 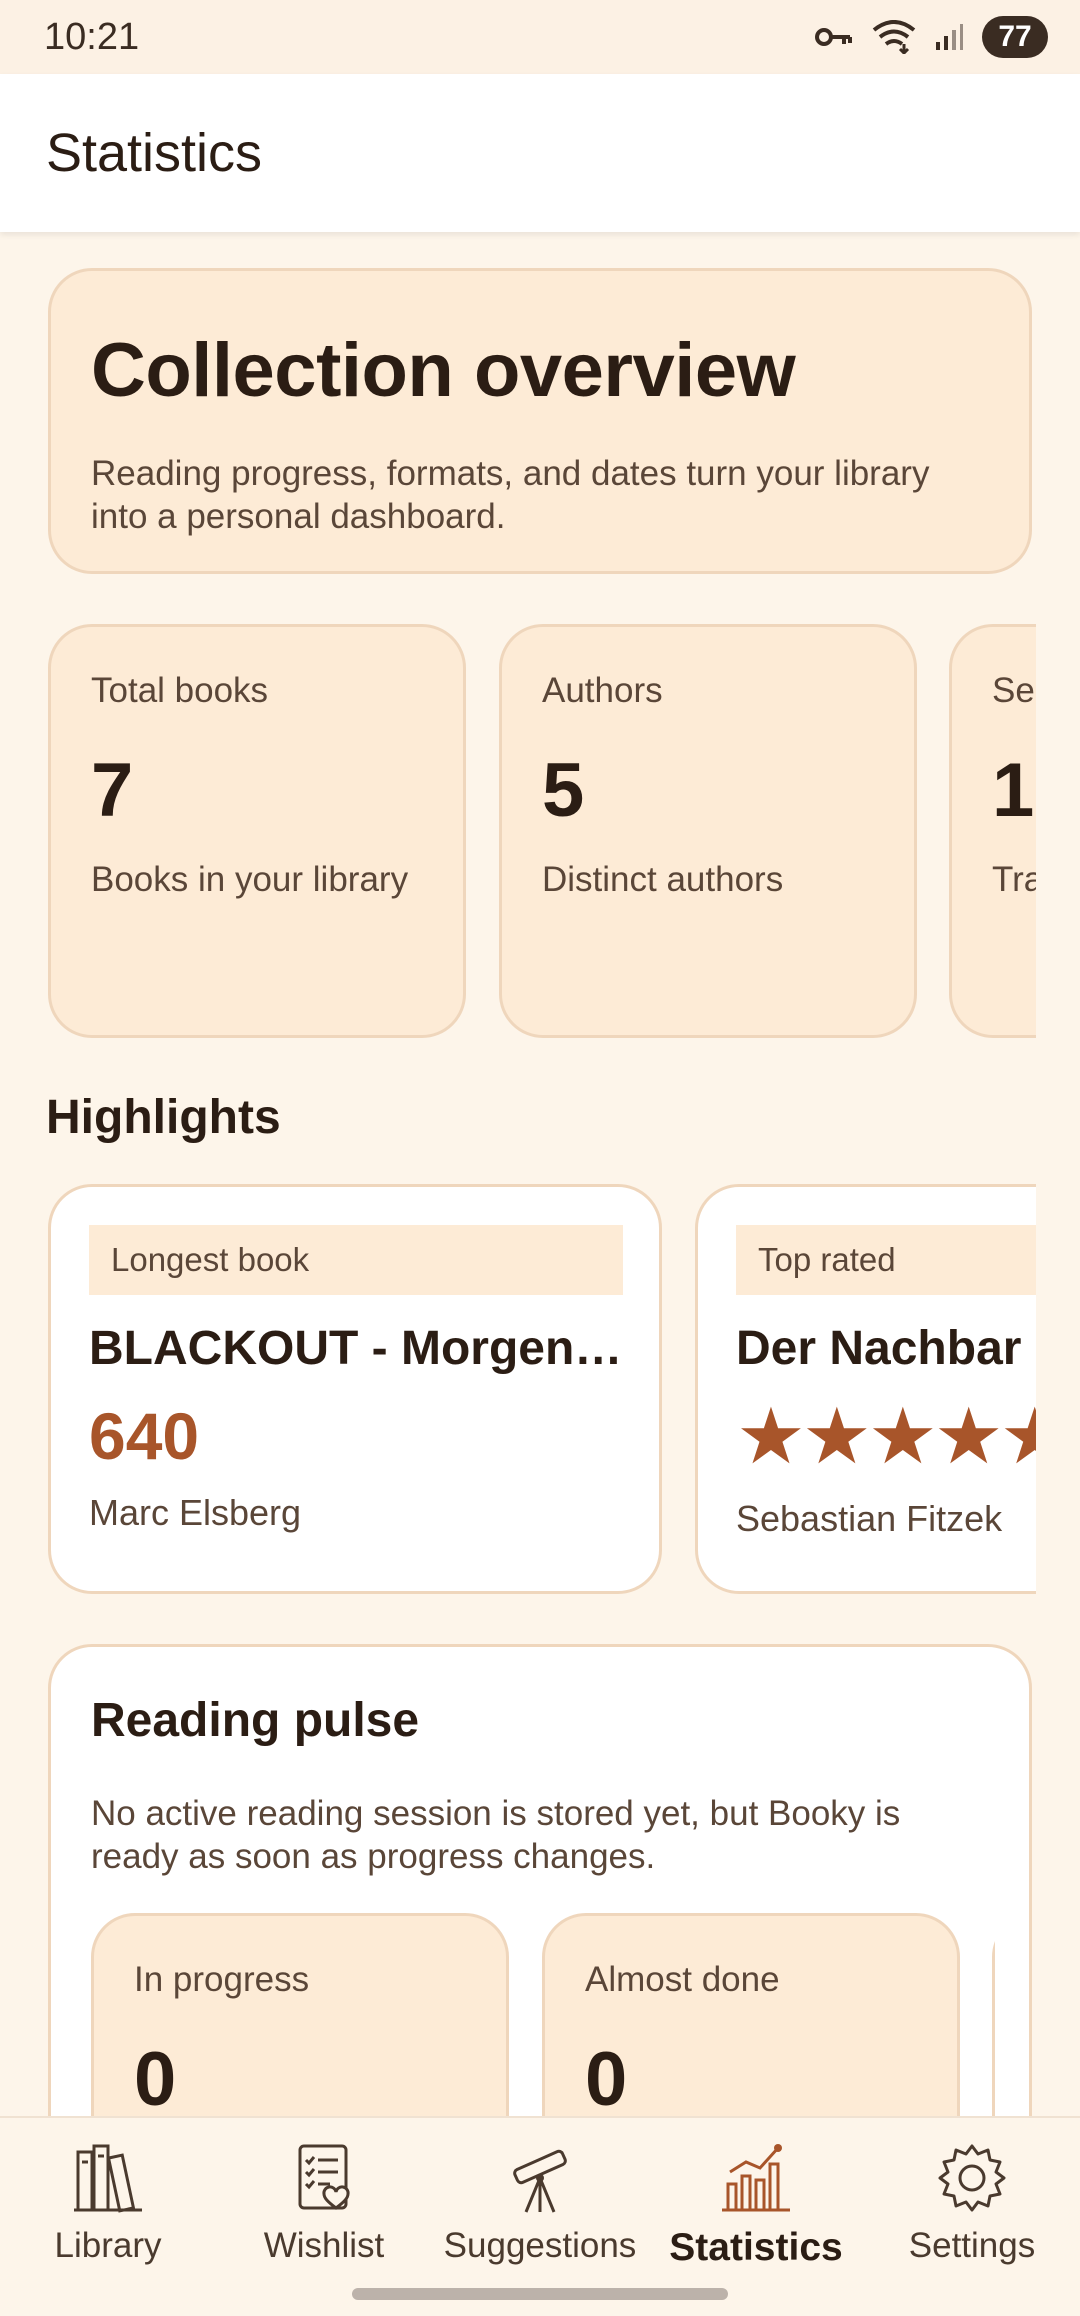 What do you see at coordinates (540, 153) in the screenshot?
I see `app-bar: Statistics` at bounding box center [540, 153].